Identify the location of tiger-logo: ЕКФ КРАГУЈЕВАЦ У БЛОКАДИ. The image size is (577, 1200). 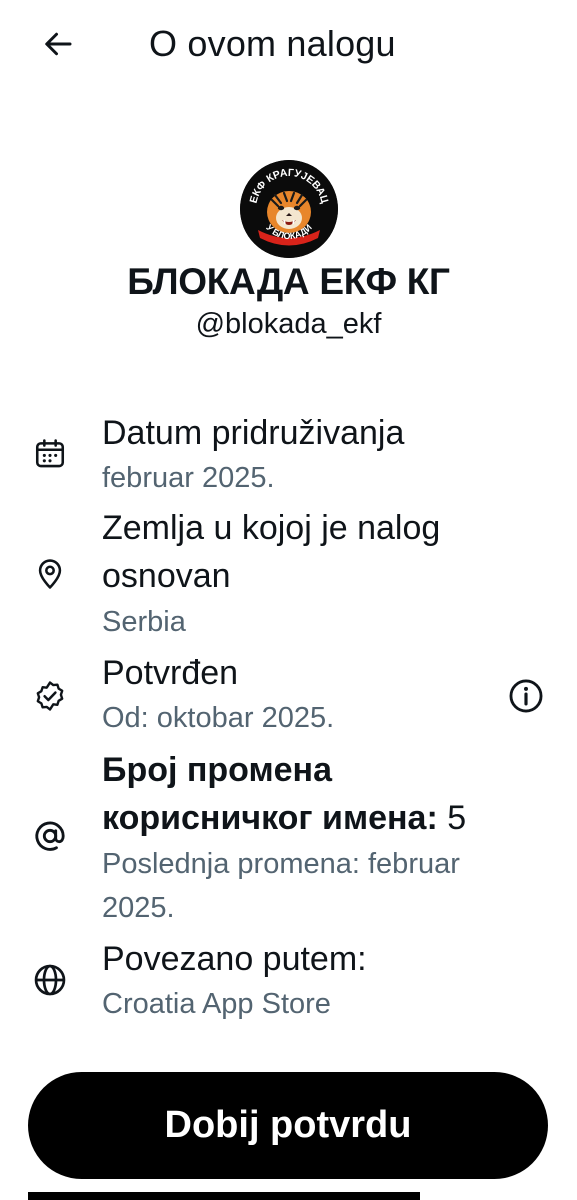
(288, 209).